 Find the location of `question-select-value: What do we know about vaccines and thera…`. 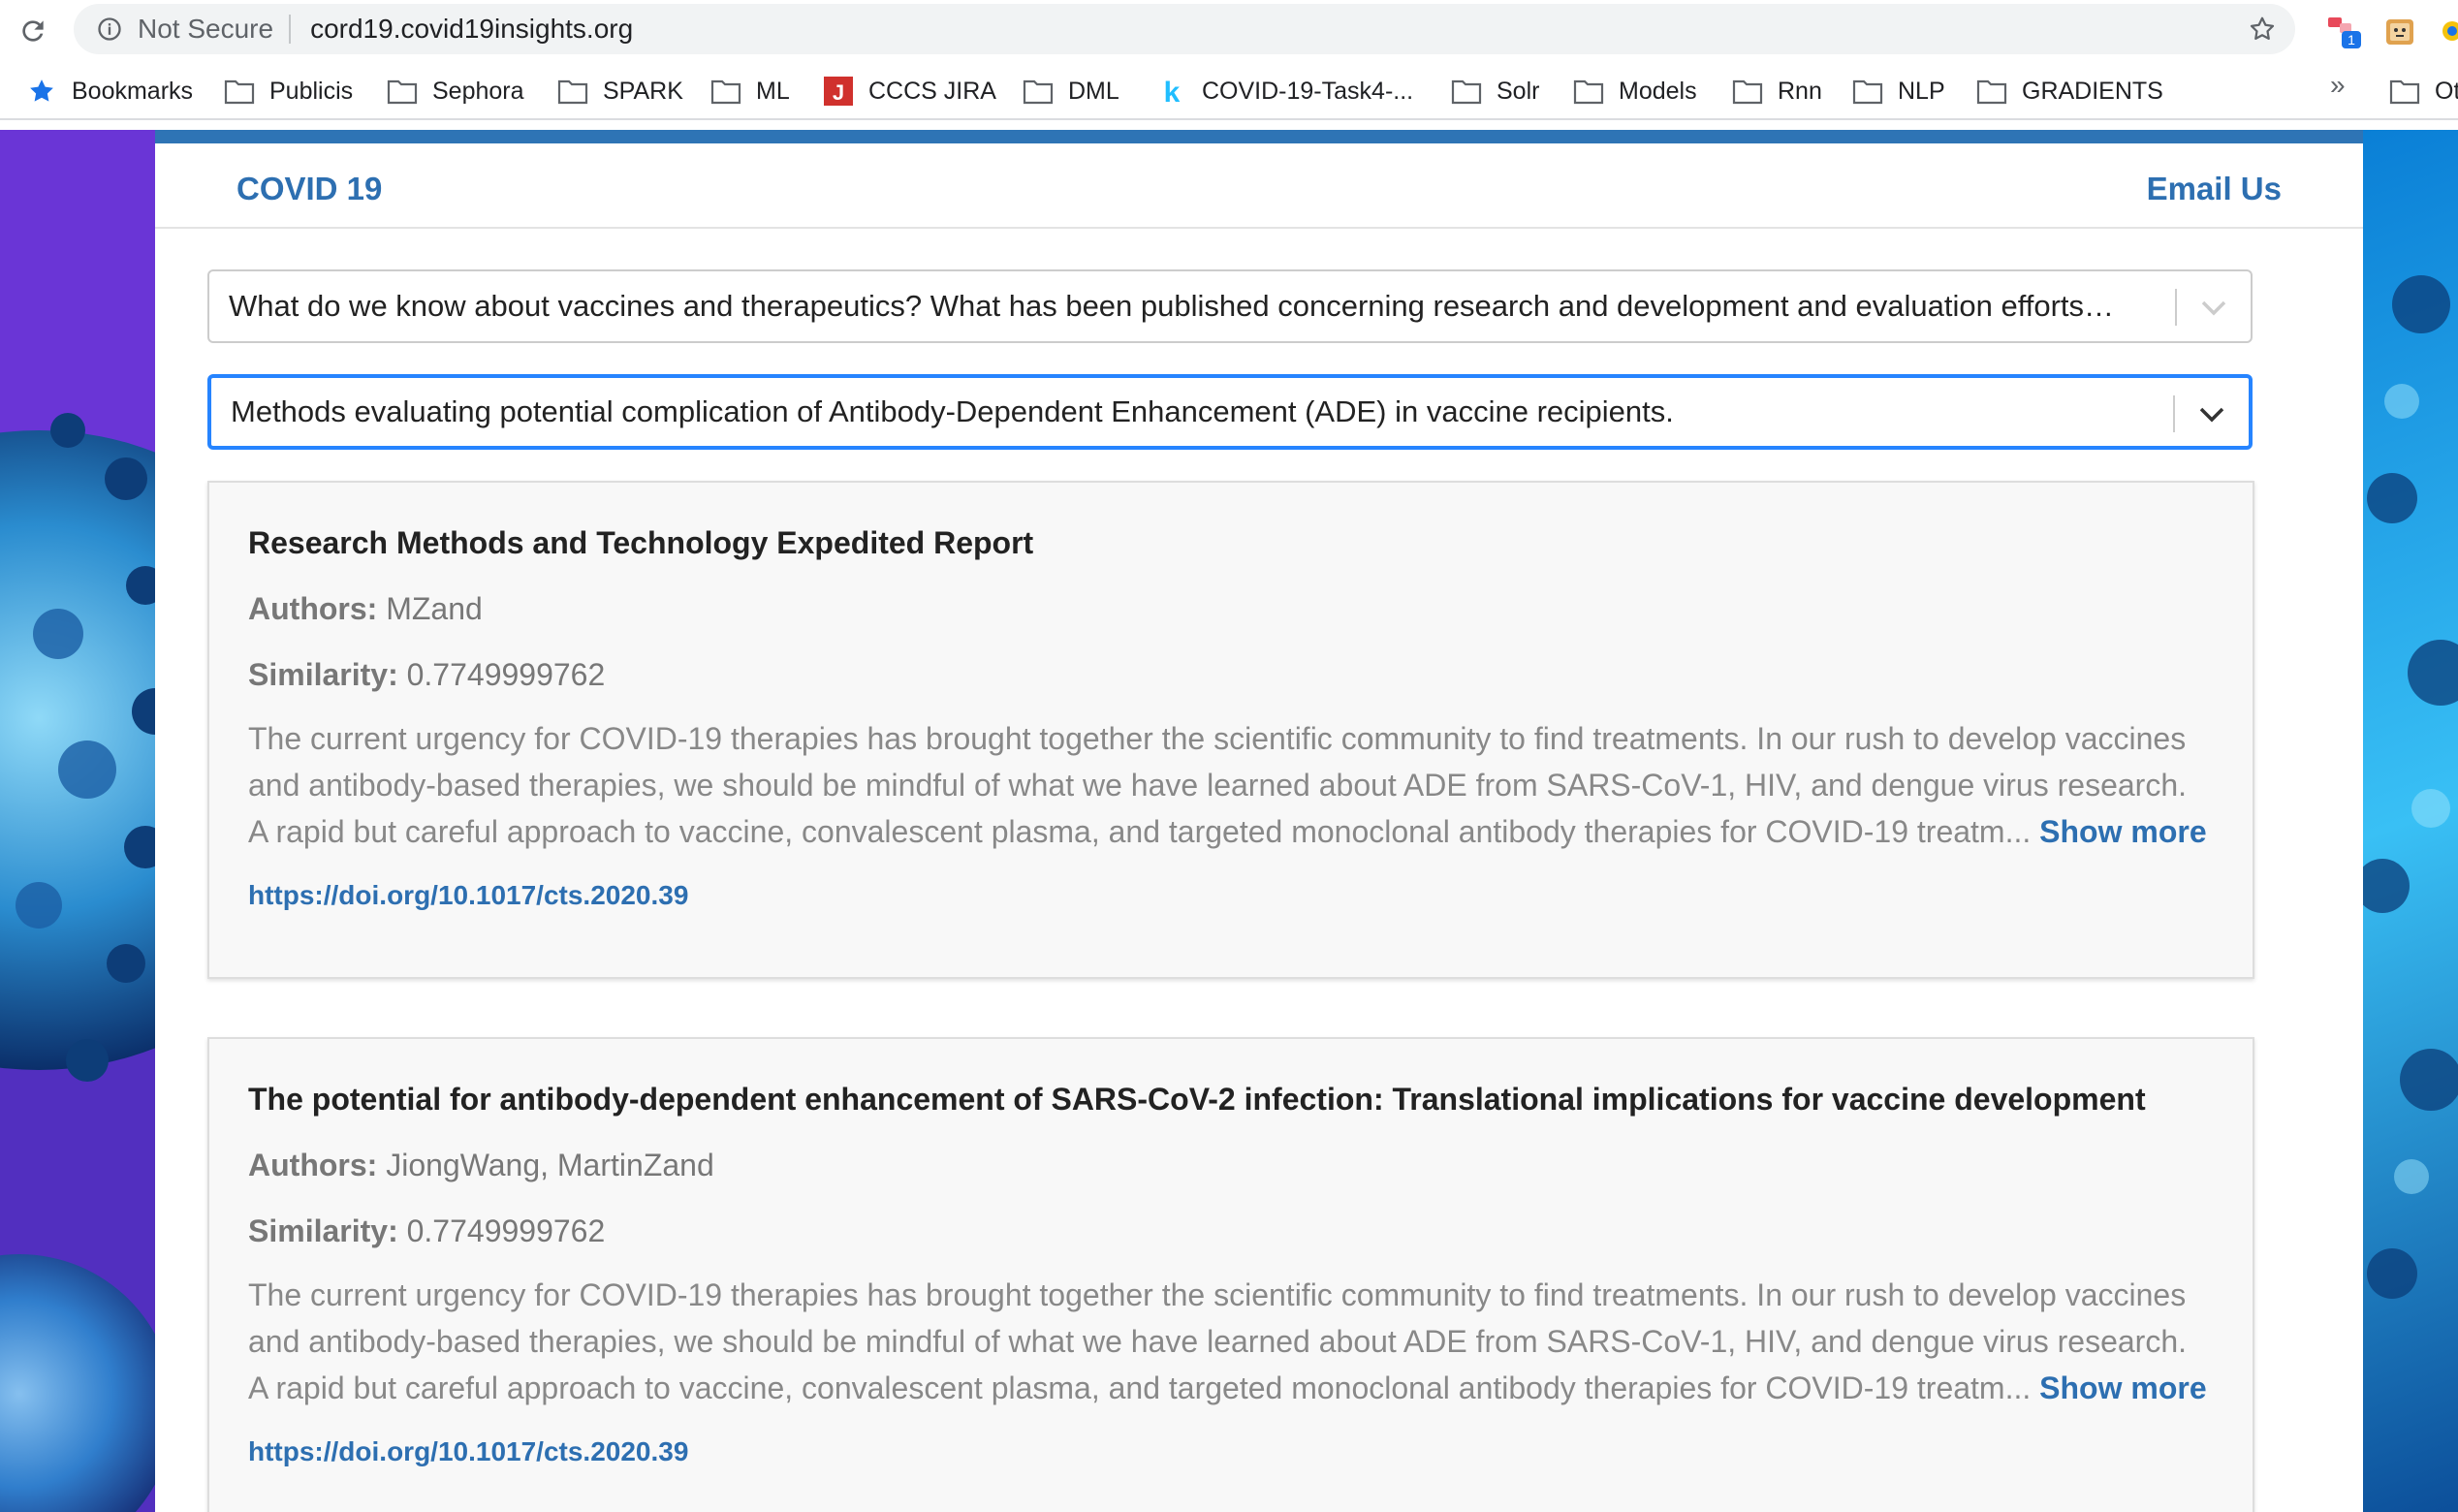

question-select-value: What do we know about vaccines and thera… is located at coordinates (1172, 306).